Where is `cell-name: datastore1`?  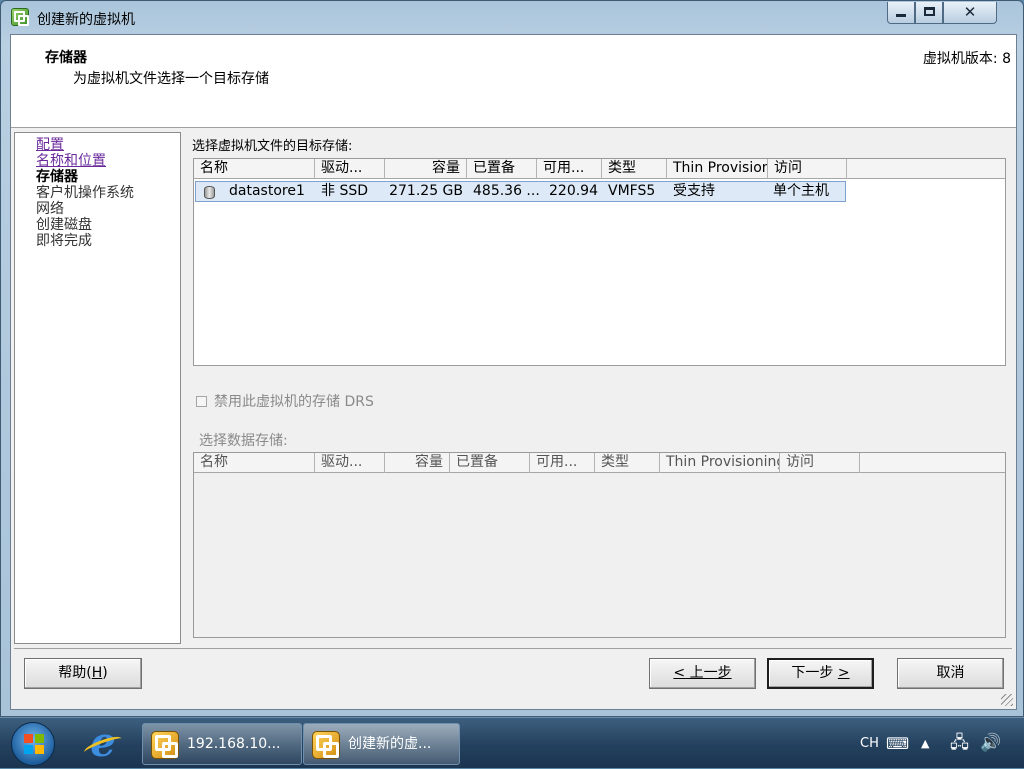
cell-name: datastore1 is located at coordinates (267, 191).